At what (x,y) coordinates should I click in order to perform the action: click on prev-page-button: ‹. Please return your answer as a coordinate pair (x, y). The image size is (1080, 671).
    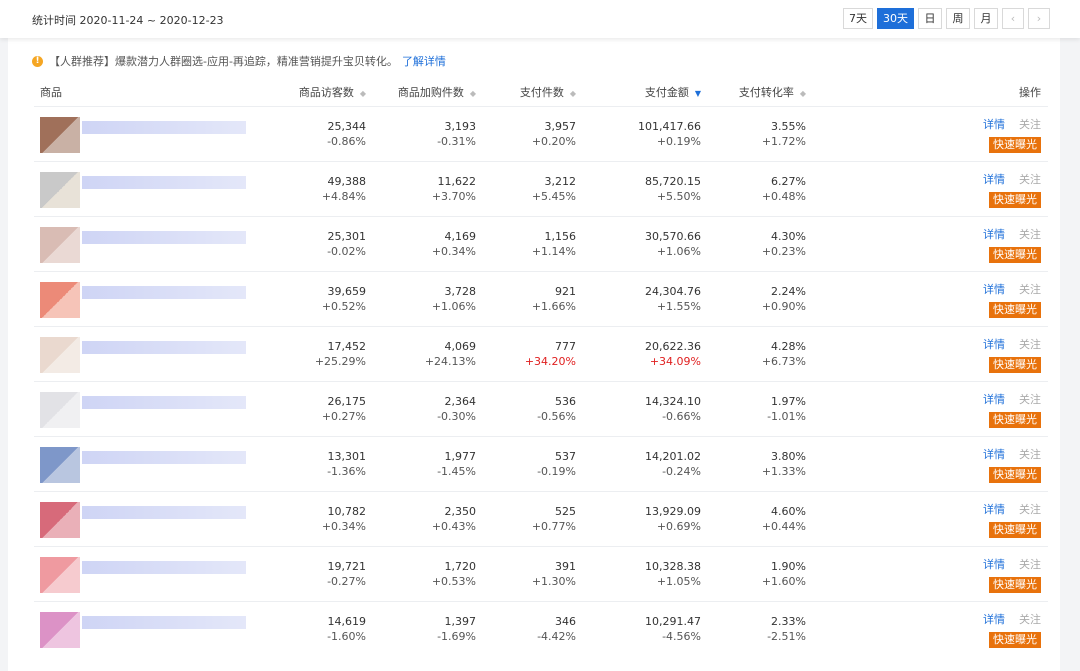
    Looking at the image, I should click on (1013, 18).